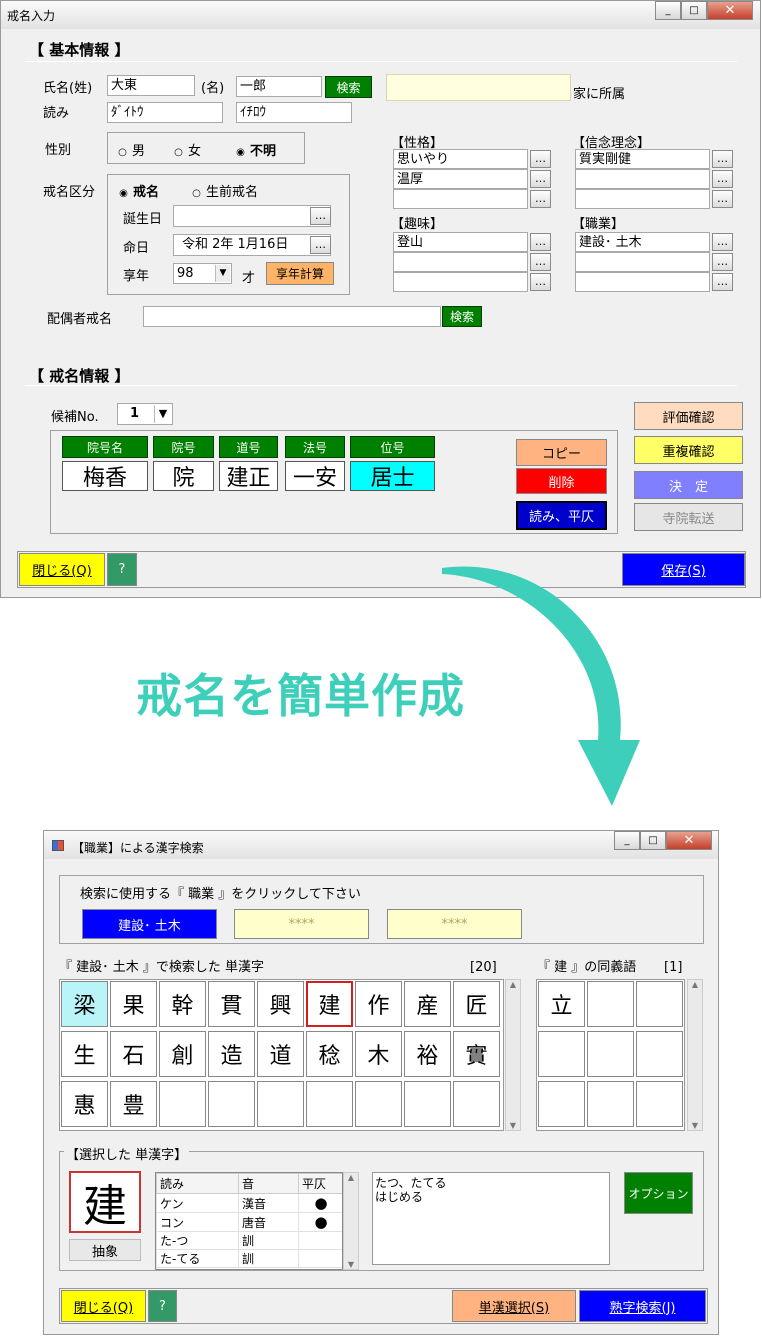 The height and width of the screenshot is (1340, 762). Describe the element at coordinates (491, 1218) in the screenshot. I see `reading-textbox: たつ、たてる はじめる` at that location.